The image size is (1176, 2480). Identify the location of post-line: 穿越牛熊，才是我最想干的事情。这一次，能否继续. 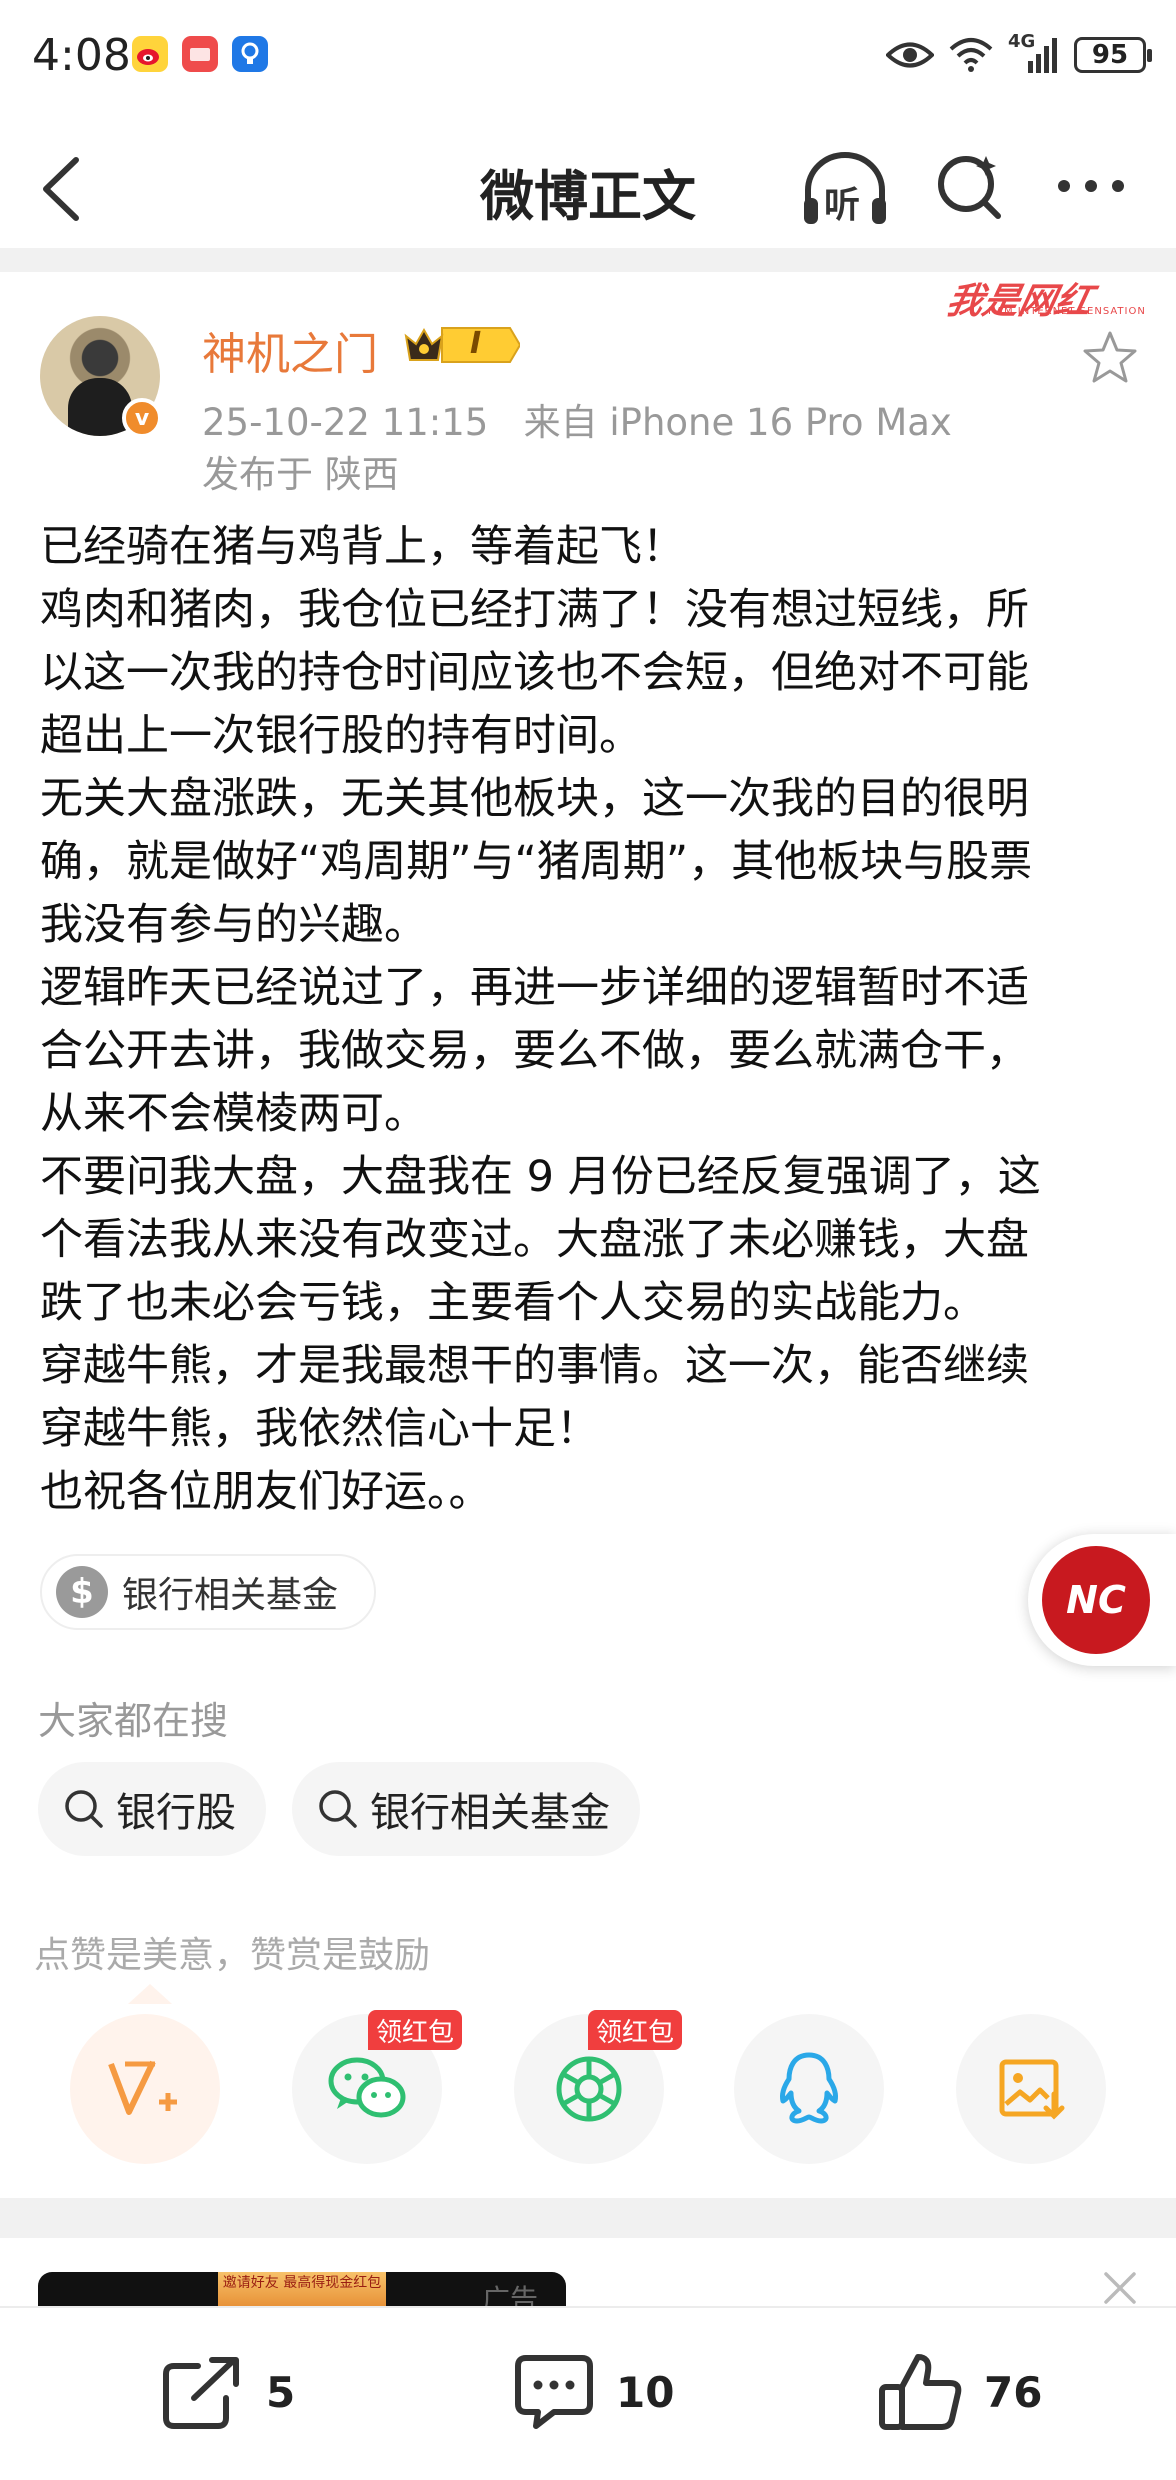
(534, 1366).